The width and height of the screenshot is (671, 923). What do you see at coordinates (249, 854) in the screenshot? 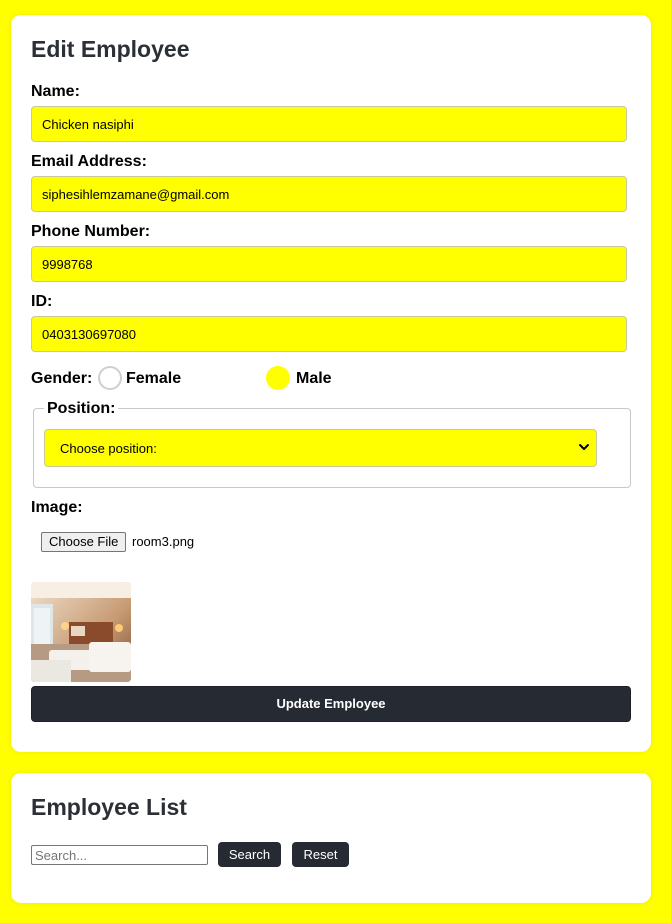
I see `search-button: Search` at bounding box center [249, 854].